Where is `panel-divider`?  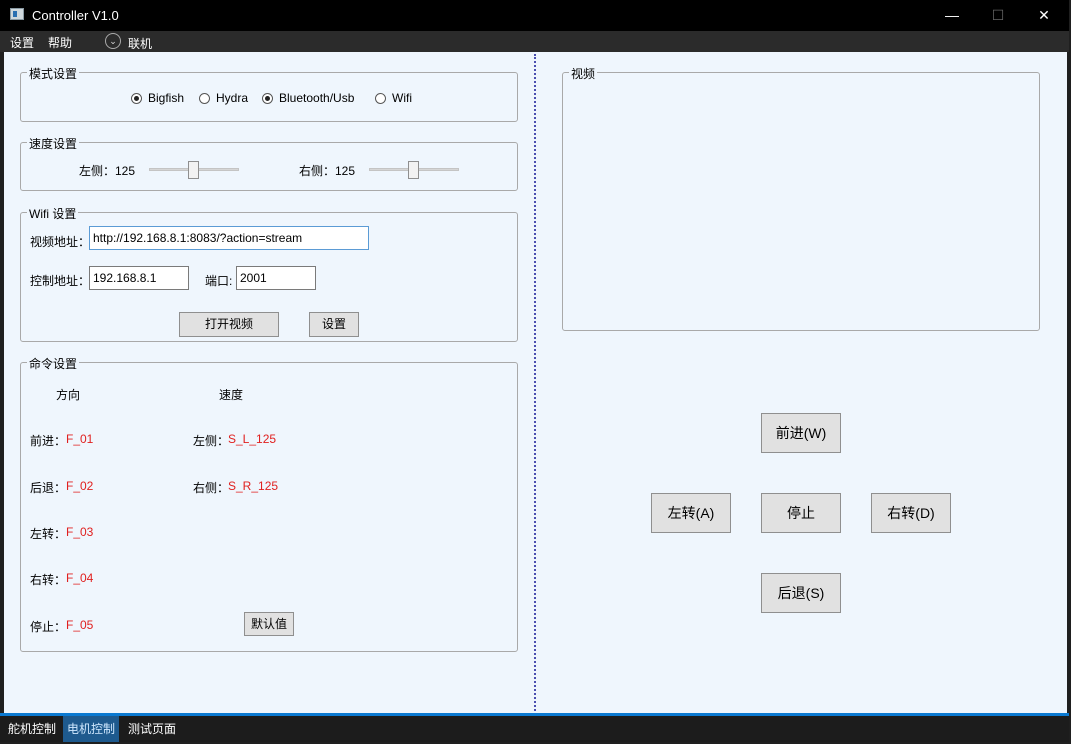
panel-divider is located at coordinates (535, 382).